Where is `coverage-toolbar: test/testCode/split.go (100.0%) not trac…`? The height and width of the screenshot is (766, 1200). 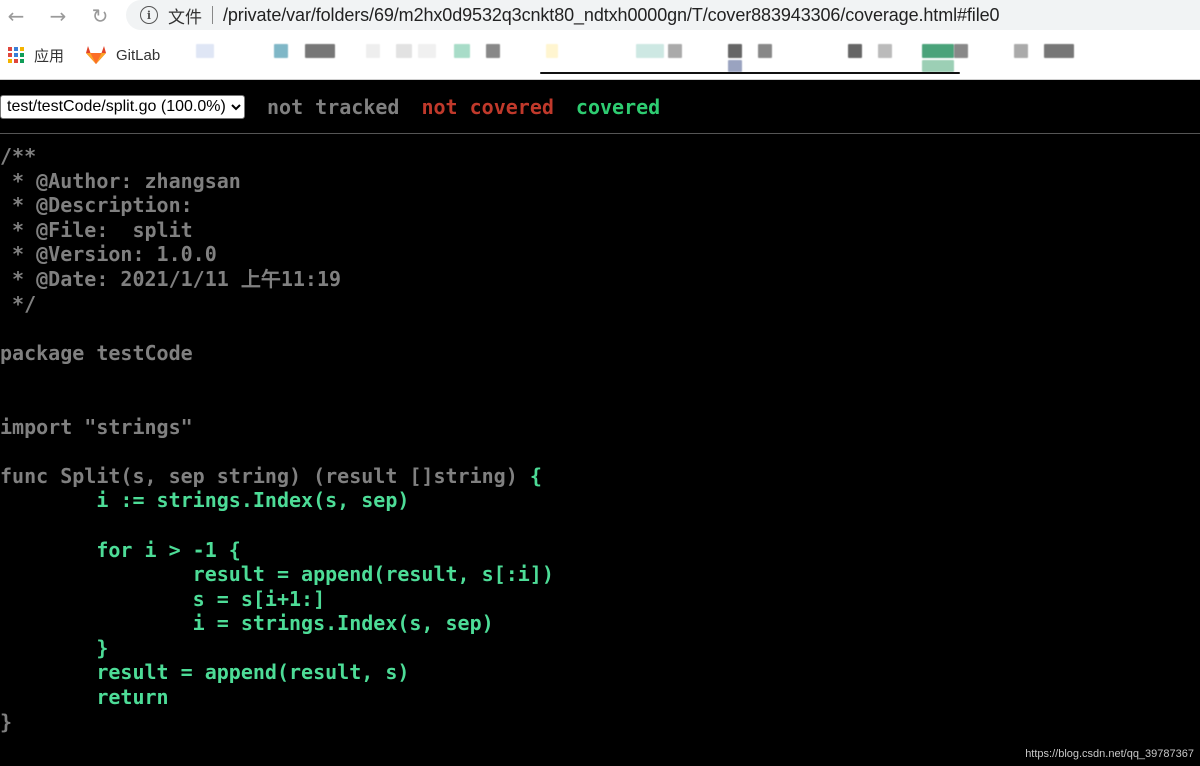
coverage-toolbar: test/testCode/split.go (100.0%) not trac… is located at coordinates (600, 107).